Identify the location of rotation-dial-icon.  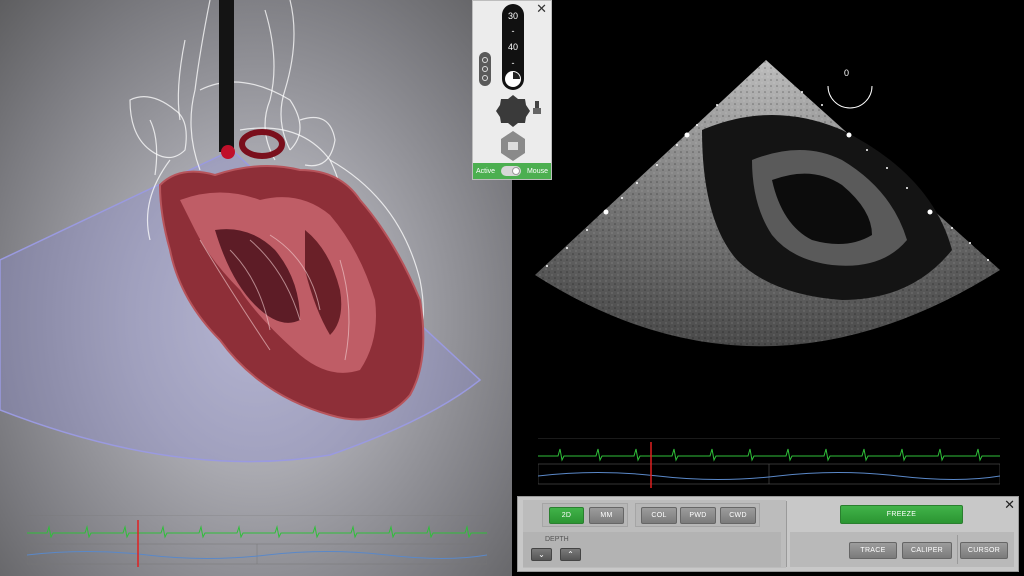
(513, 79).